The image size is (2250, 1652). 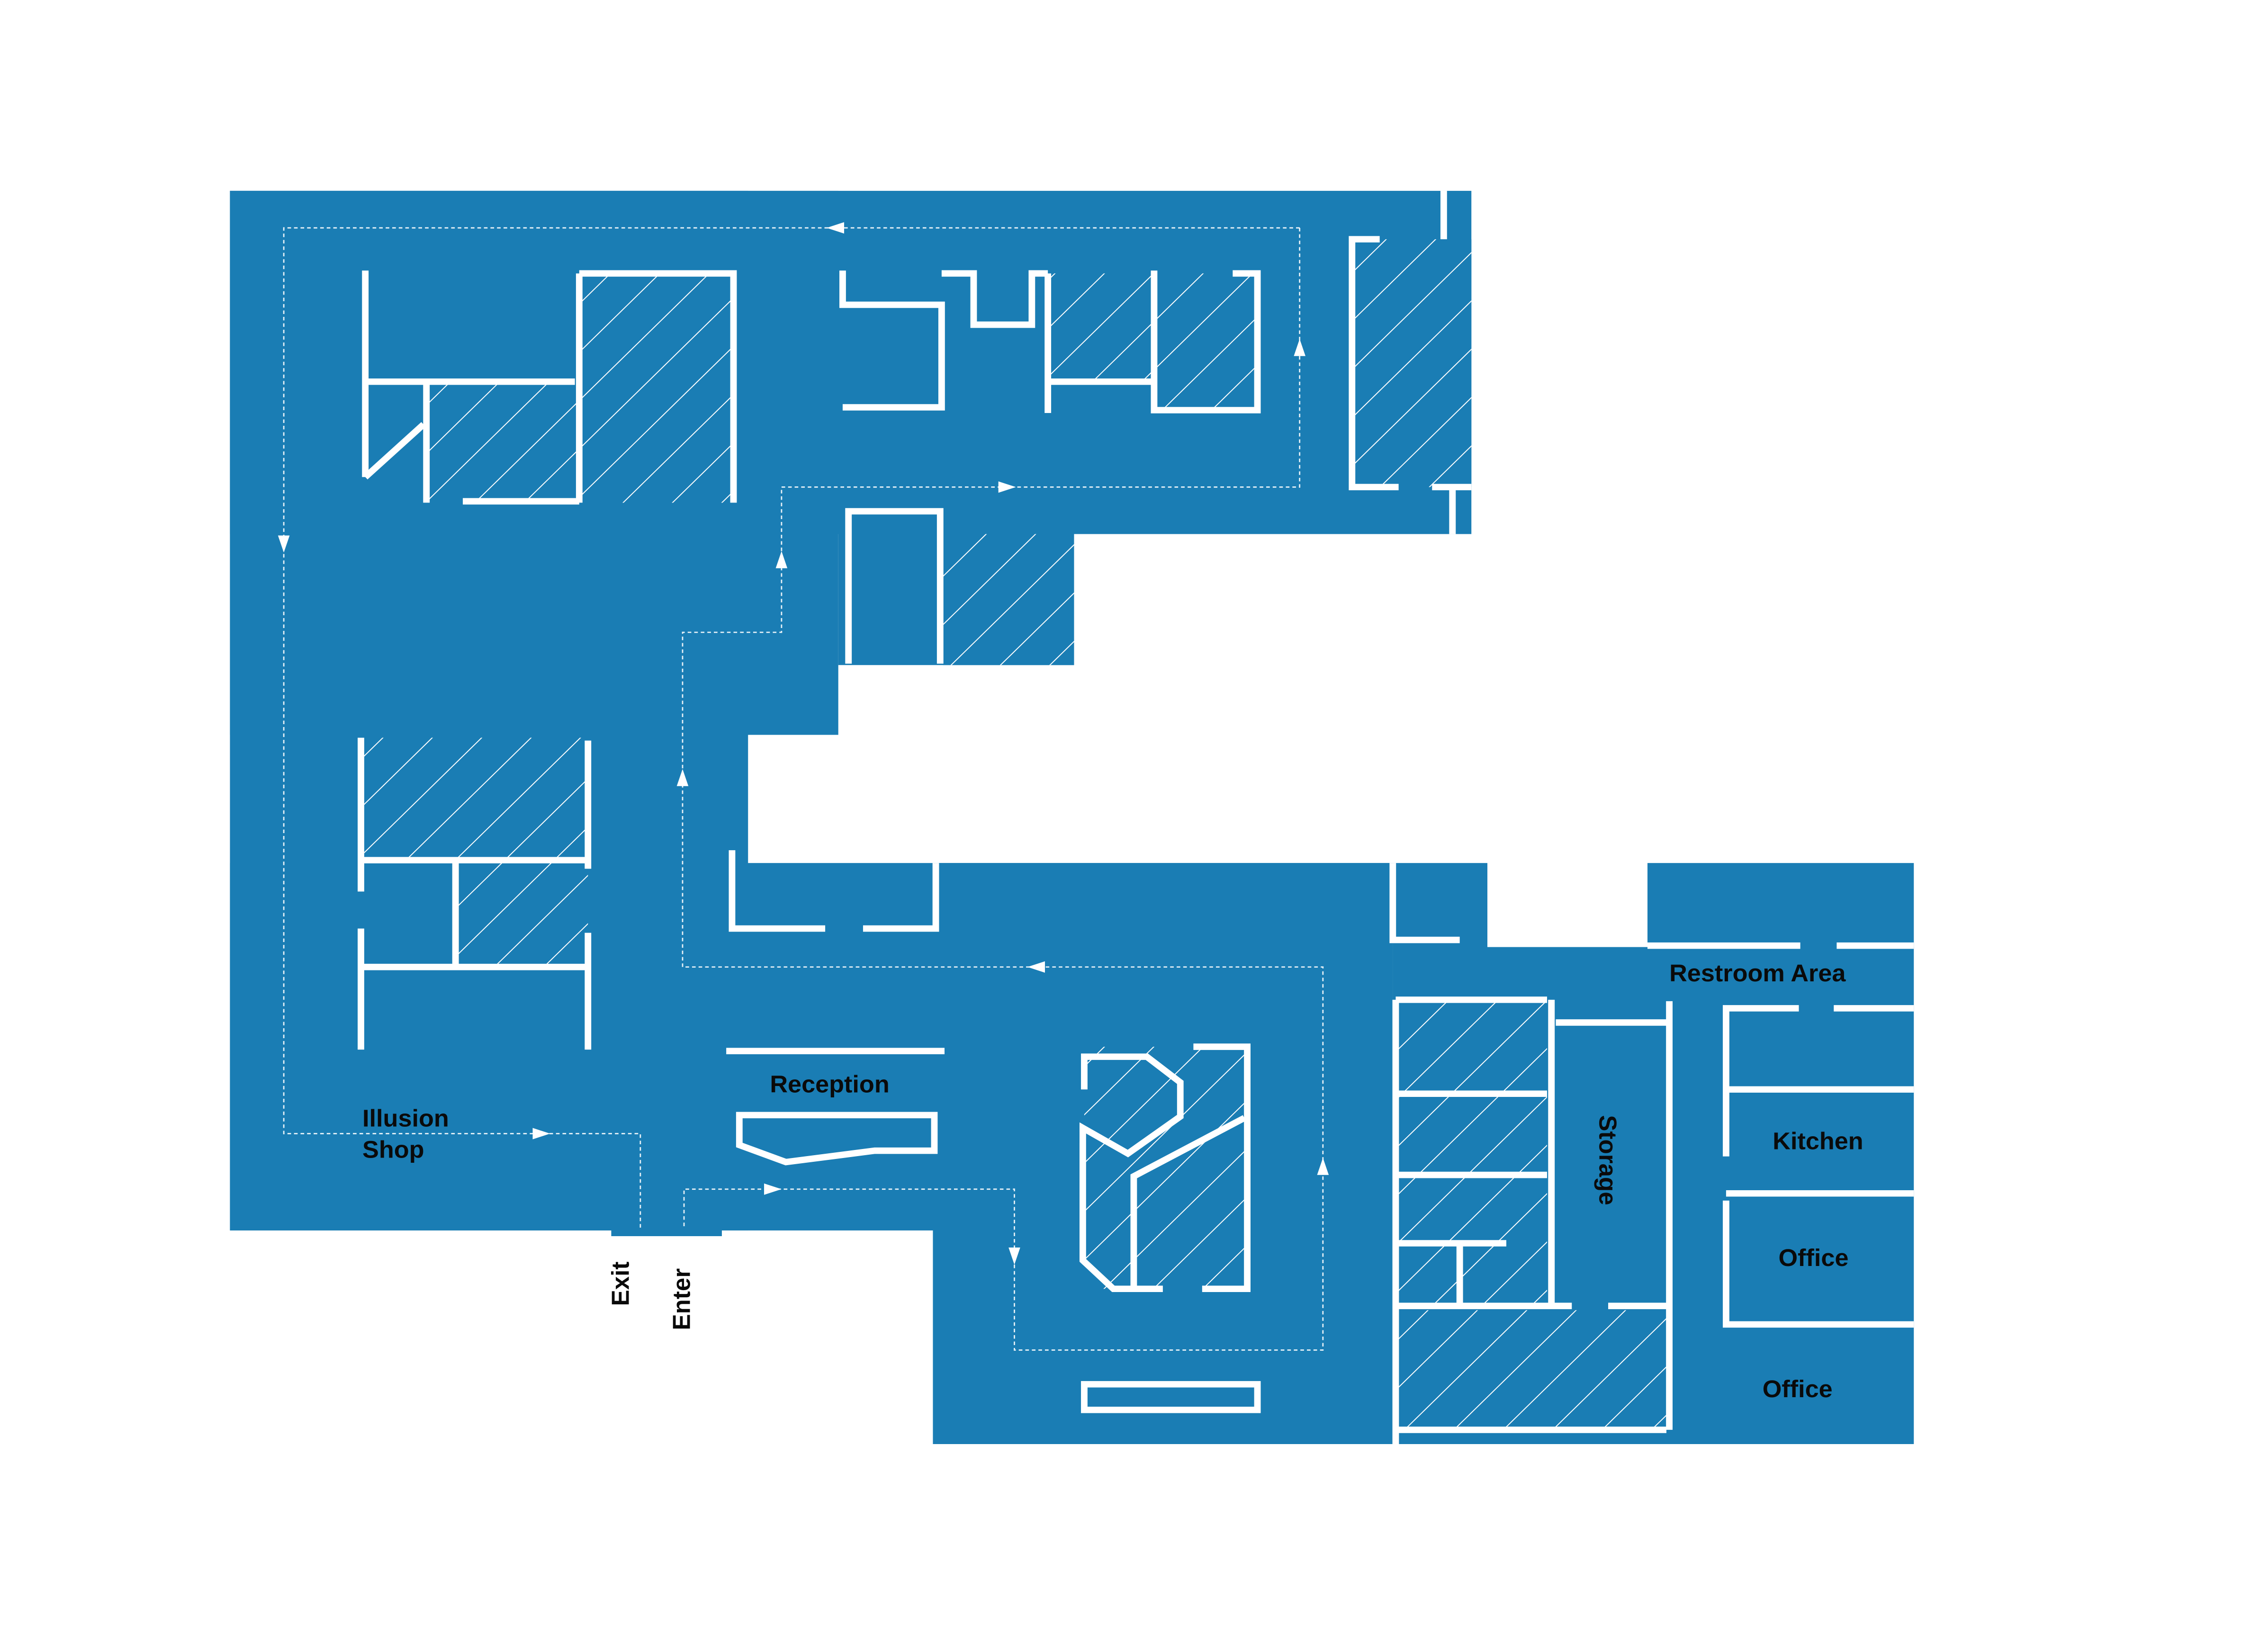 What do you see at coordinates (405, 1117) in the screenshot?
I see `label-illusion-shop-1: Illusion` at bounding box center [405, 1117].